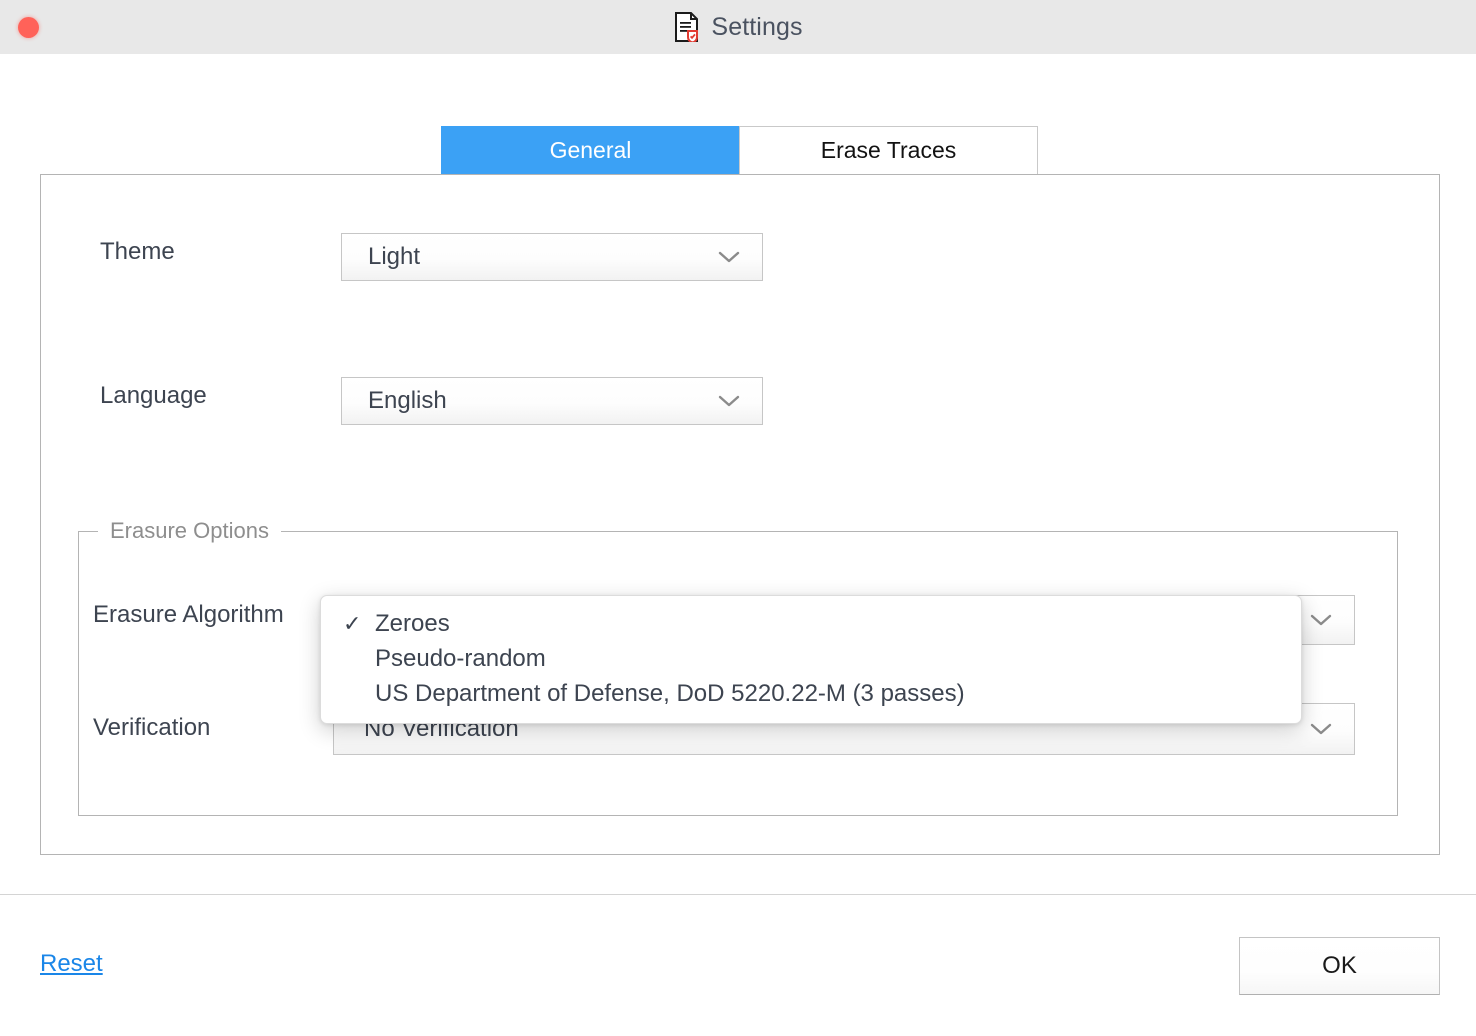 This screenshot has width=1476, height=1036. Describe the element at coordinates (71, 964) in the screenshot. I see `reset-link: Reset` at that location.